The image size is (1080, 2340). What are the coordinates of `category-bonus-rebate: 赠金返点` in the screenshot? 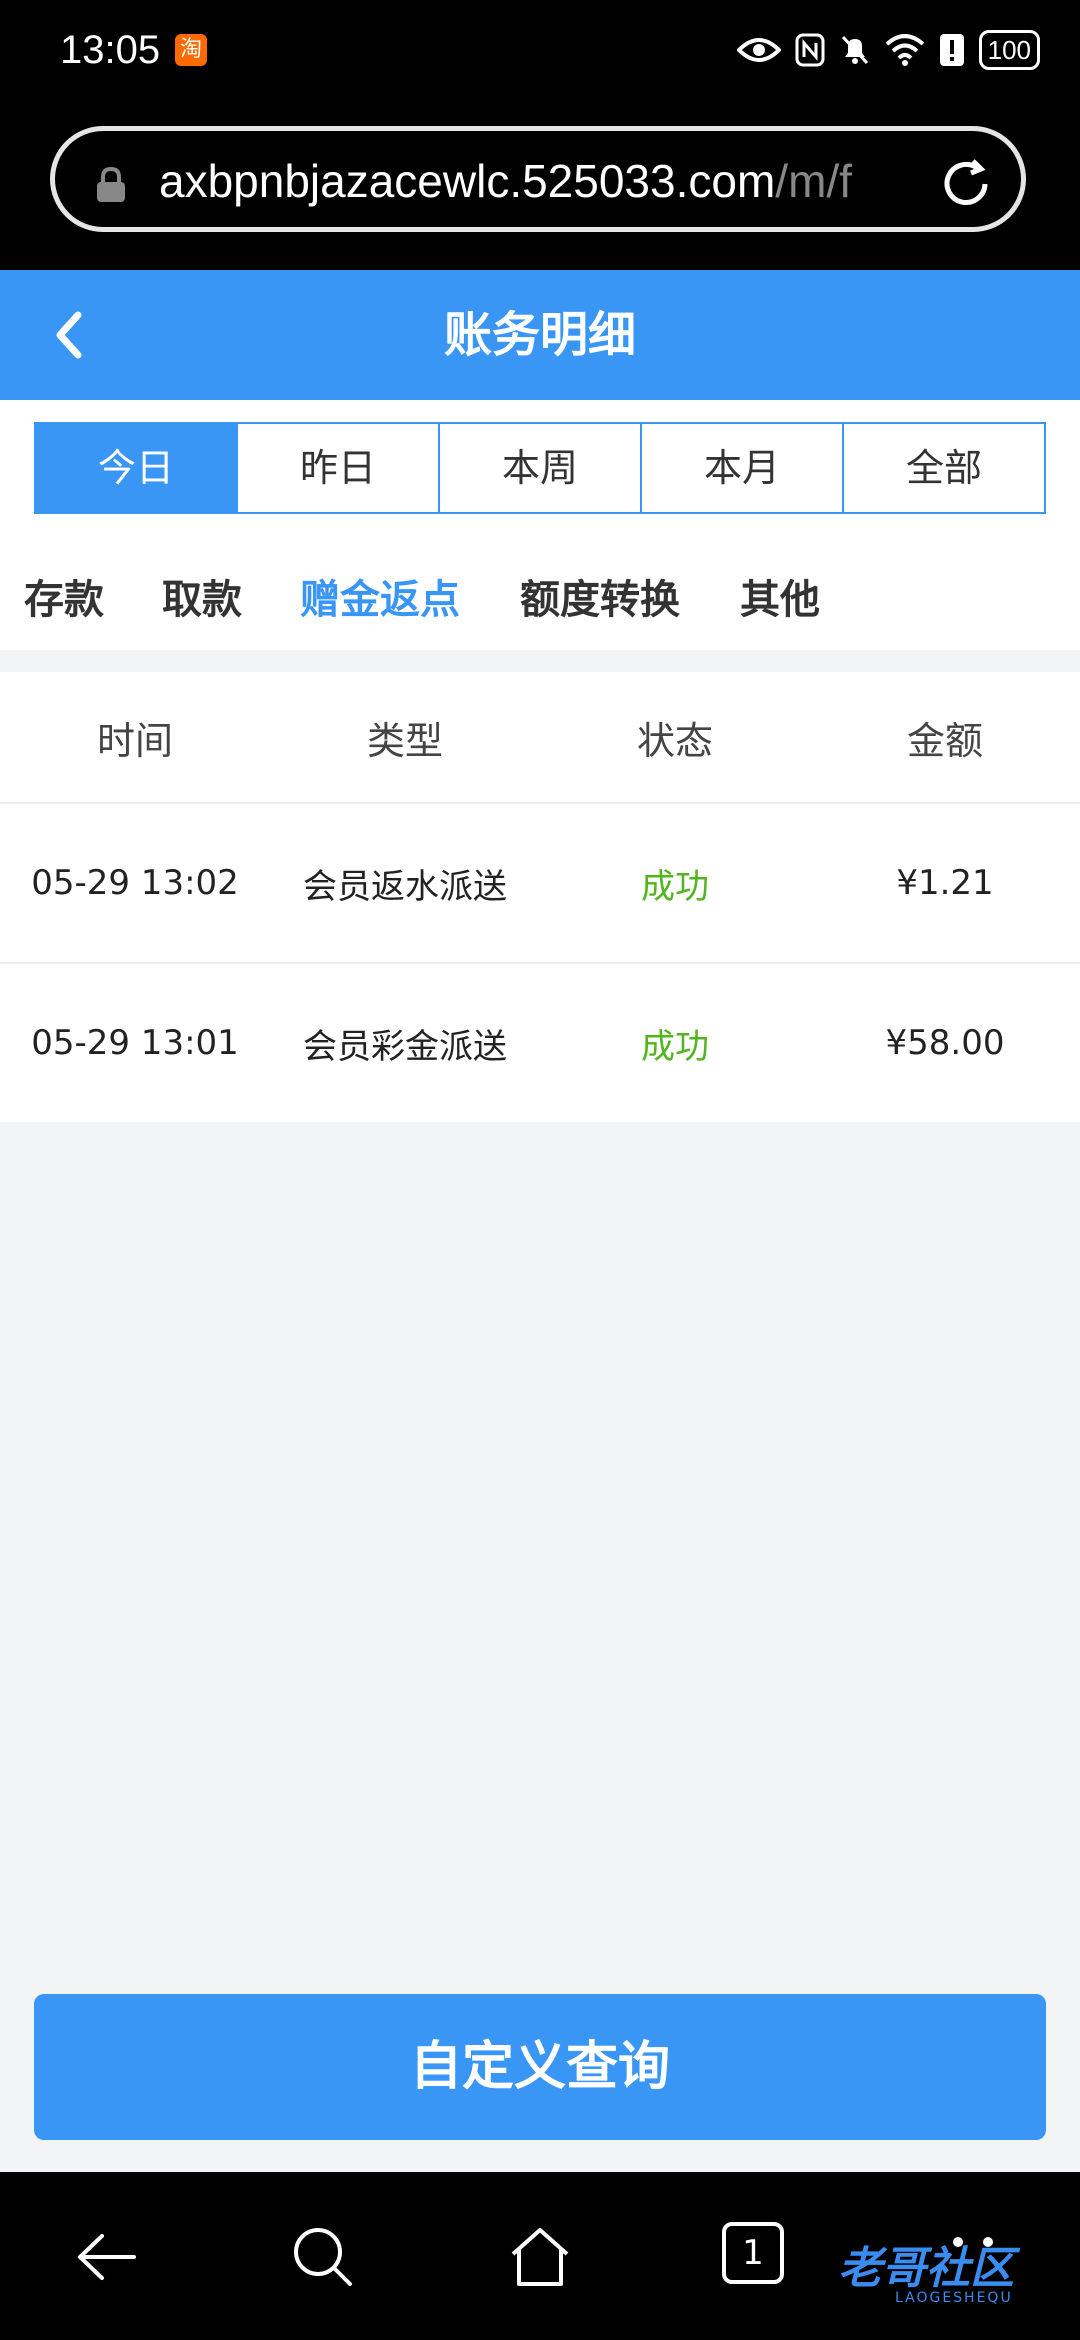 It's located at (380, 585).